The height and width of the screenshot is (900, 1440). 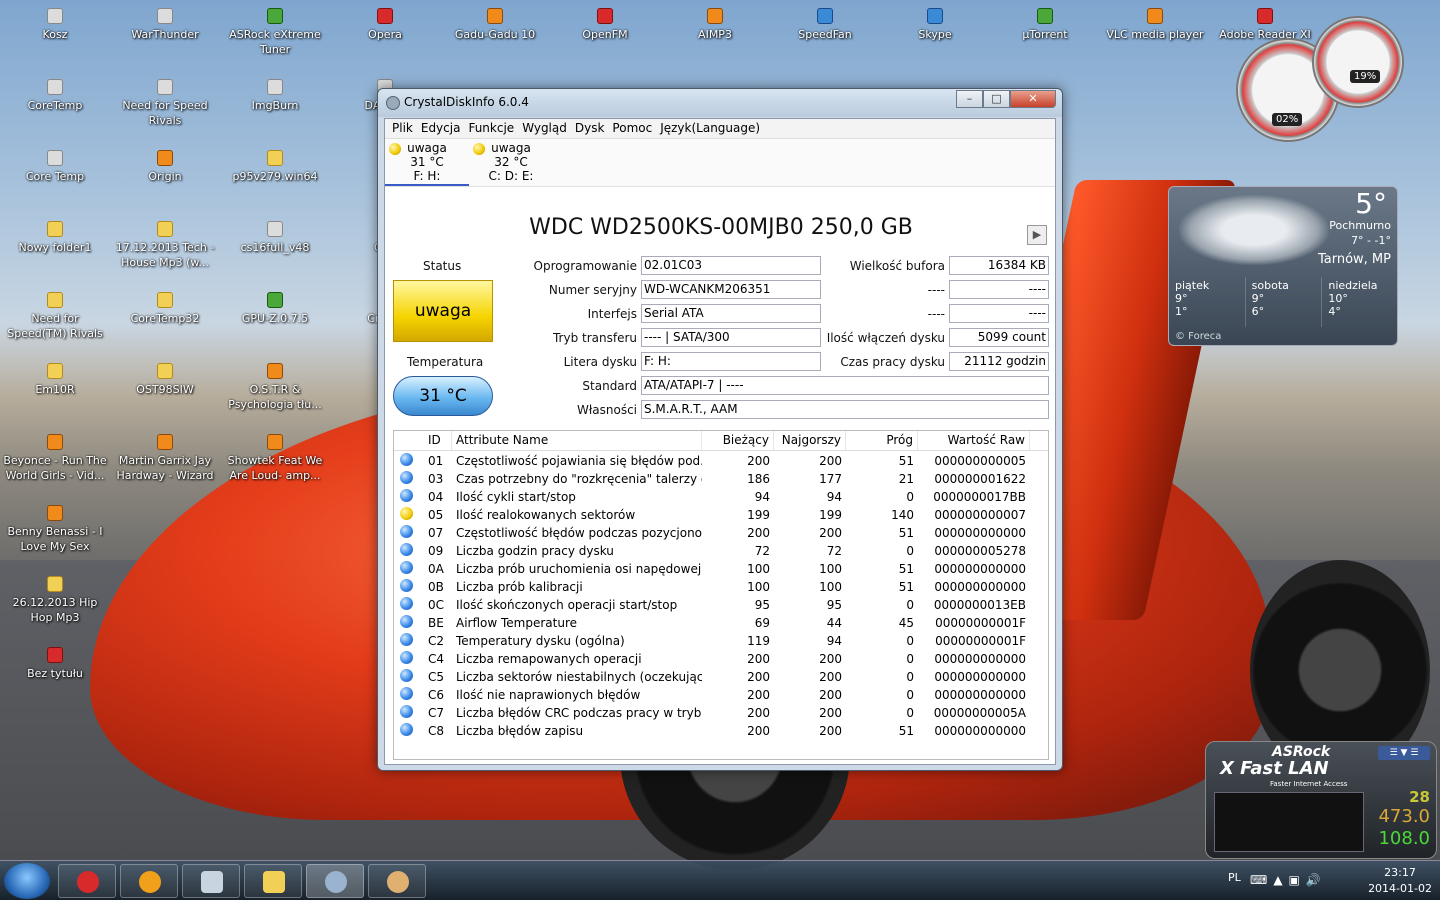 What do you see at coordinates (605, 25) in the screenshot?
I see `desktop-icon: OpenFM` at bounding box center [605, 25].